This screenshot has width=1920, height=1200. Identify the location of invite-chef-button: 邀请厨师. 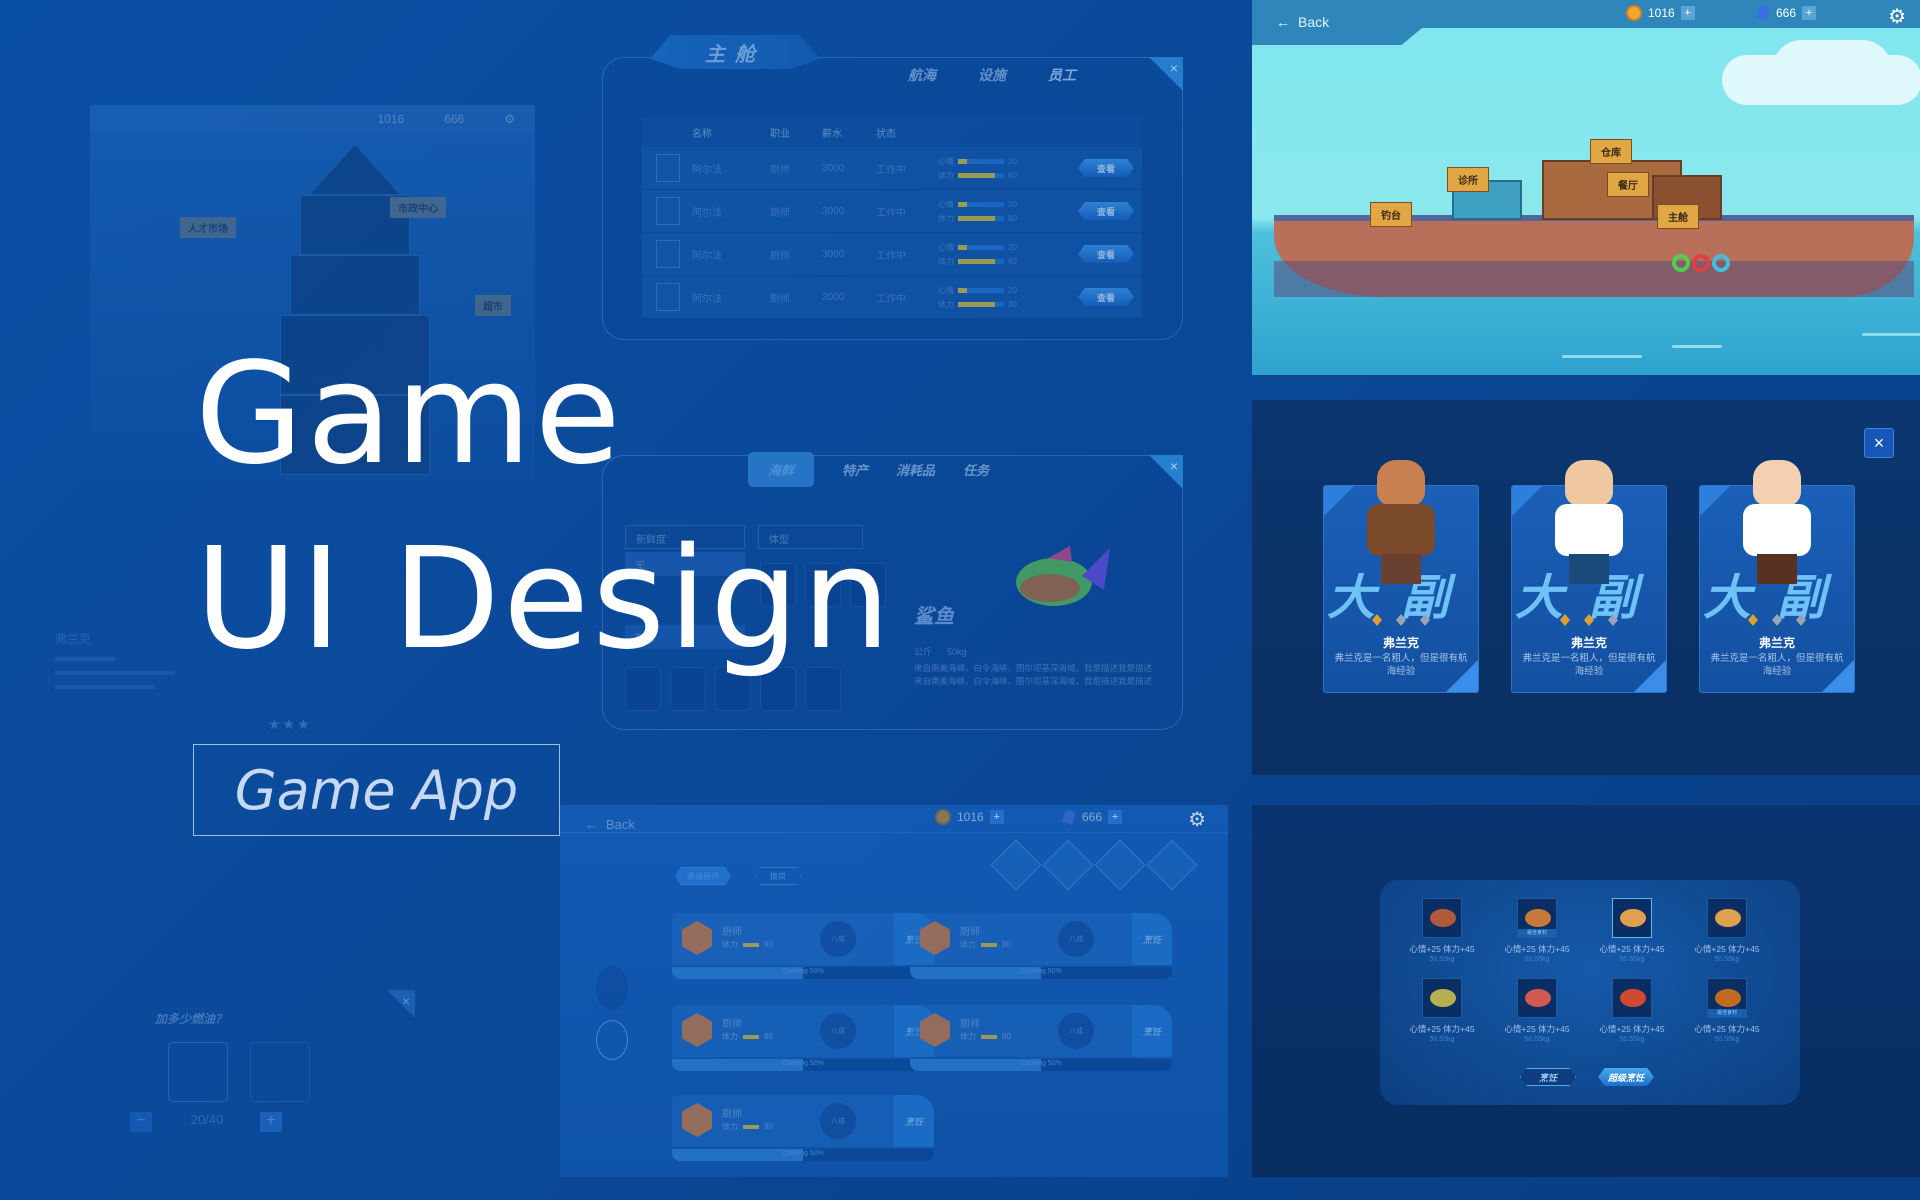
(703, 876).